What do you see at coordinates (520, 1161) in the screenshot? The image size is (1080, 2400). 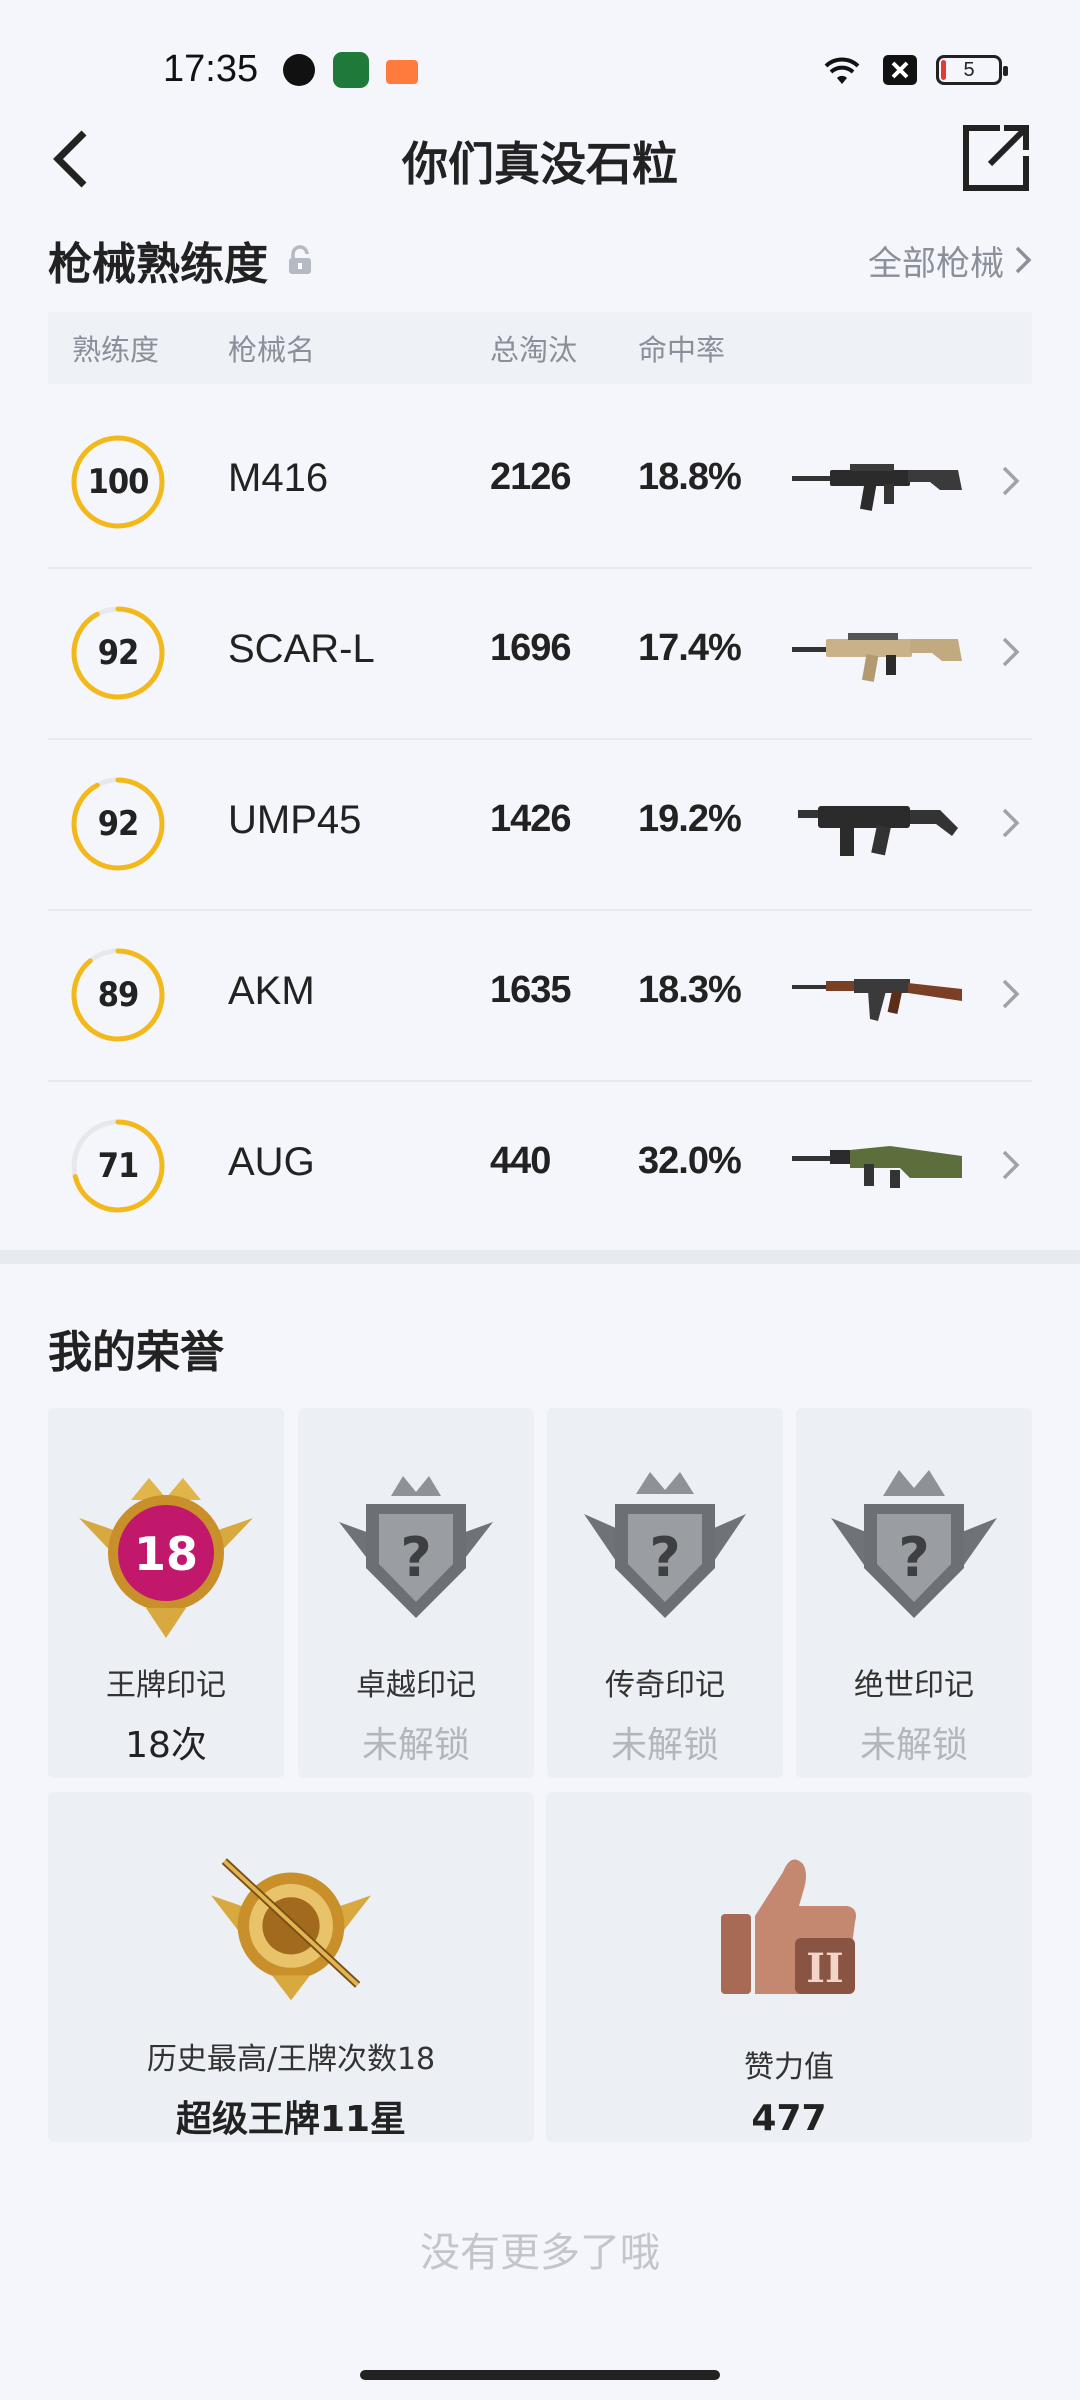 I see `weapon-kills: 440` at bounding box center [520, 1161].